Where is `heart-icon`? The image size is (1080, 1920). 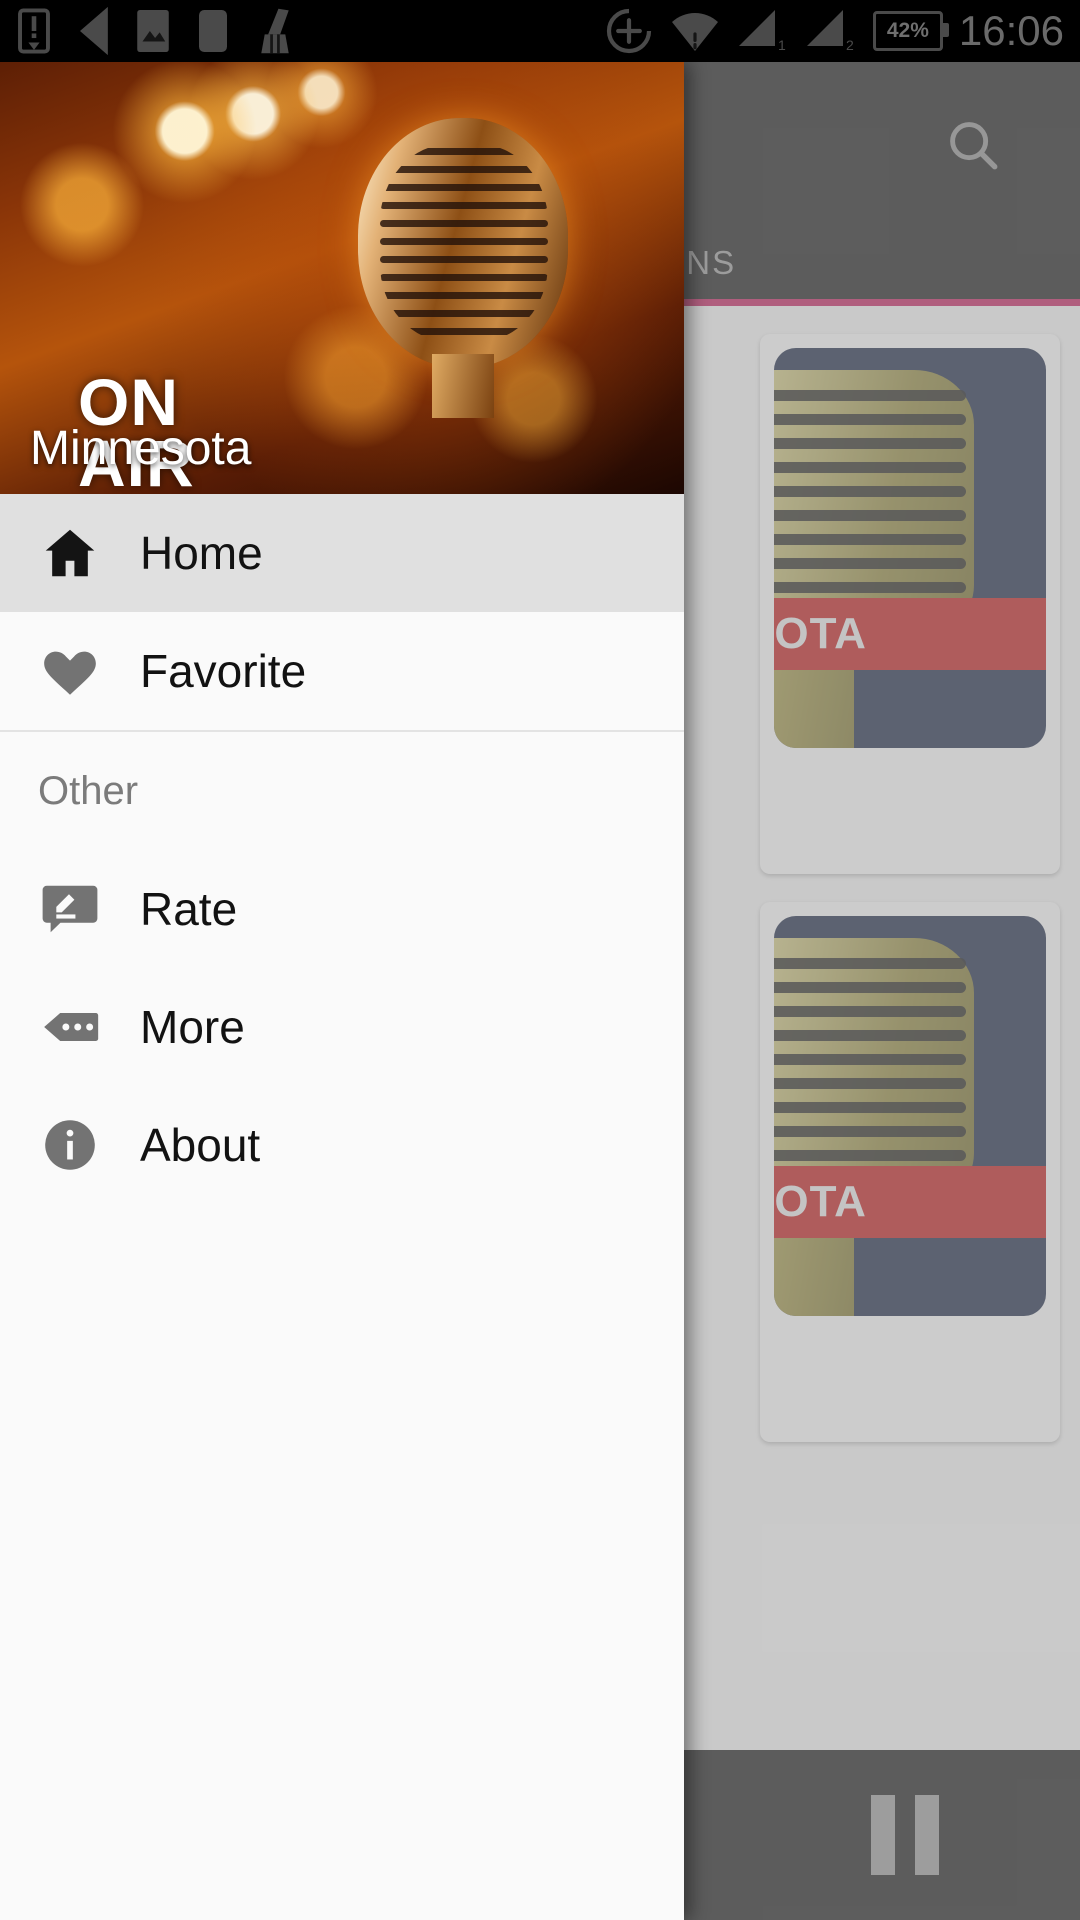 heart-icon is located at coordinates (70, 671).